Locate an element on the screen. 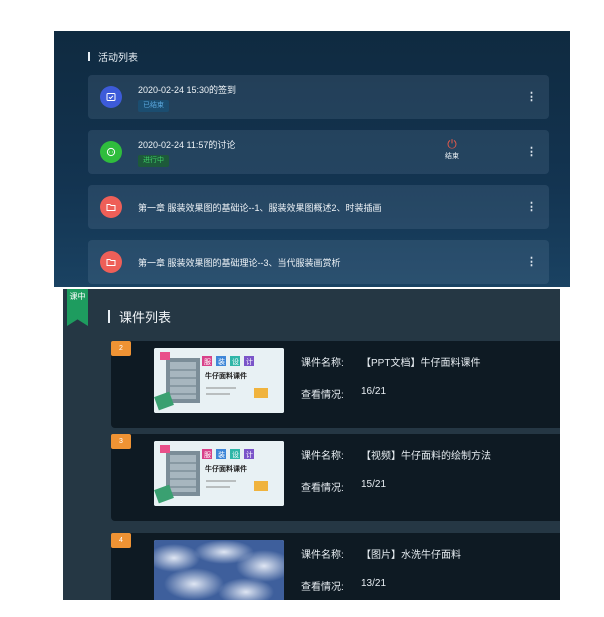 This screenshot has height=617, width=604. courseware-list-title: 课件列表 is located at coordinates (145, 317).